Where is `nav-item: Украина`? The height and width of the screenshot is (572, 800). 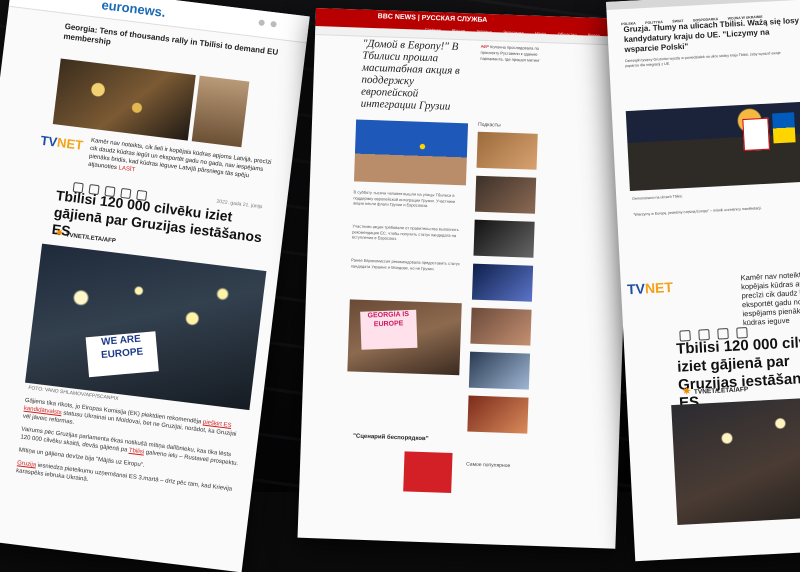 nav-item: Украина is located at coordinates (483, 32).